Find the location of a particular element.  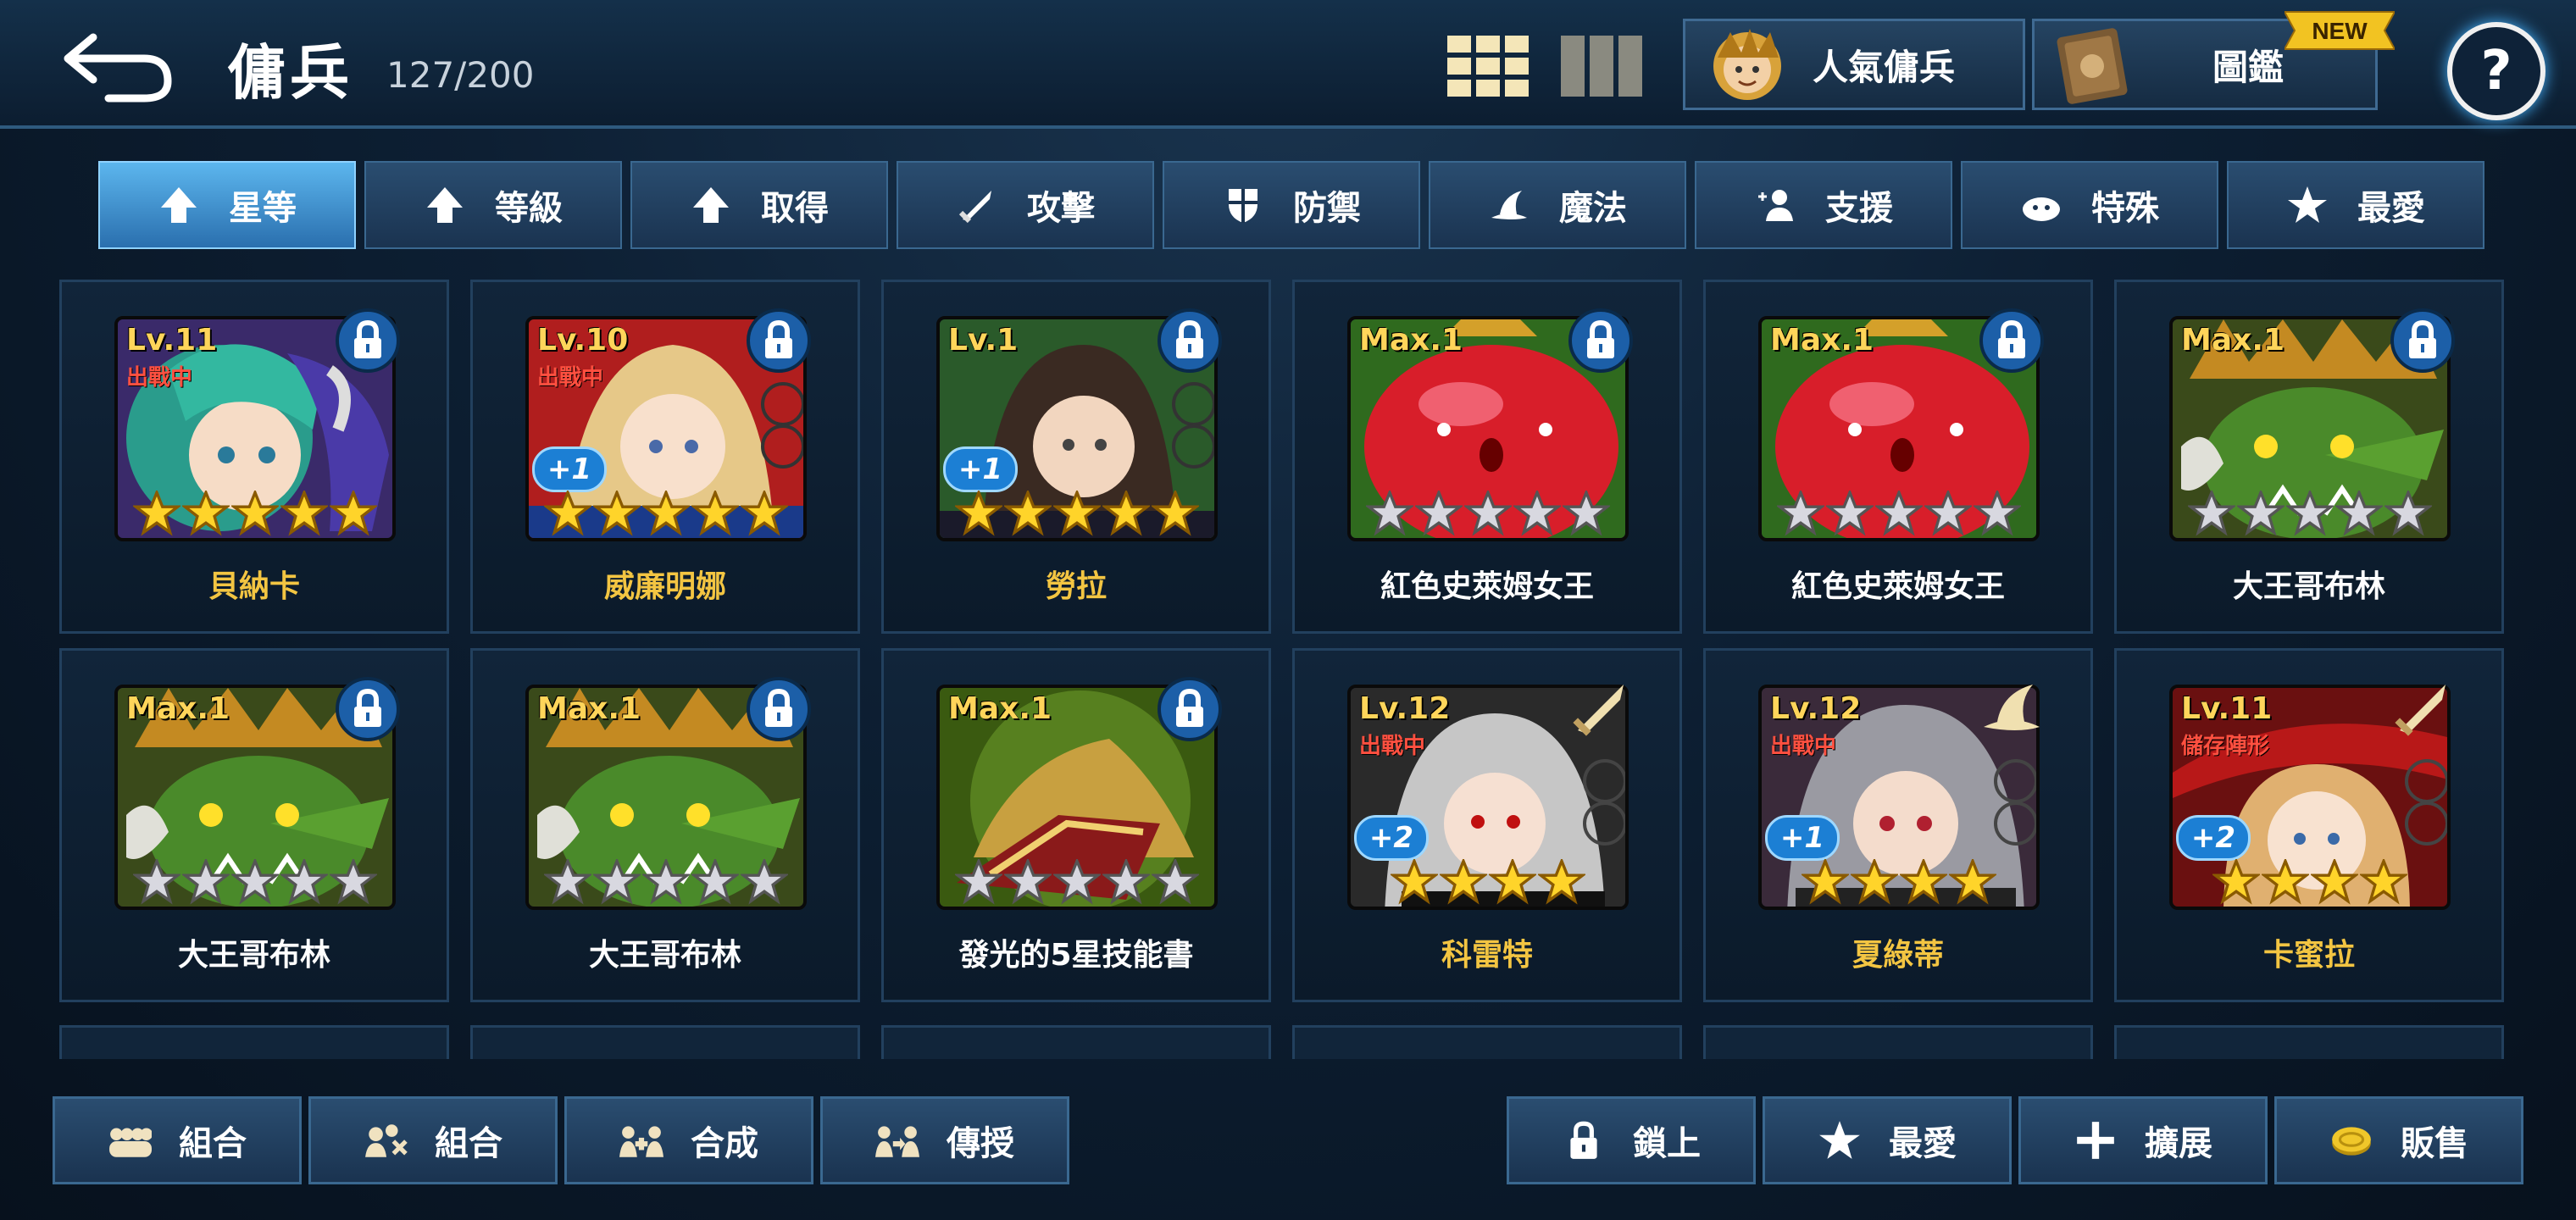

popular-mercenary-label: 人氣傭兵 is located at coordinates (1884, 67).